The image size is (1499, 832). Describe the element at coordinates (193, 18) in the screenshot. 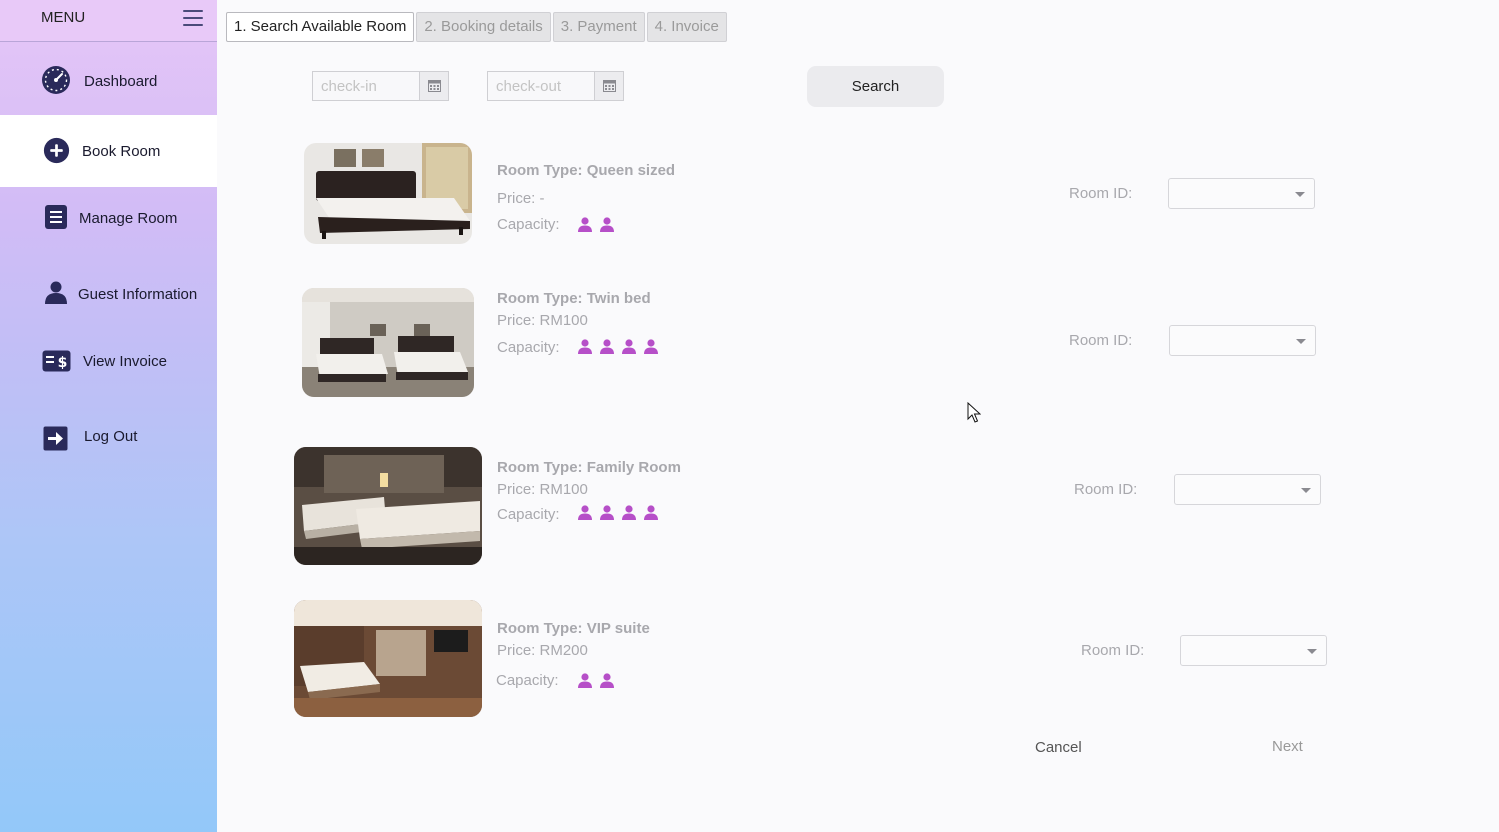

I see `hamburger-menu-icon` at that location.